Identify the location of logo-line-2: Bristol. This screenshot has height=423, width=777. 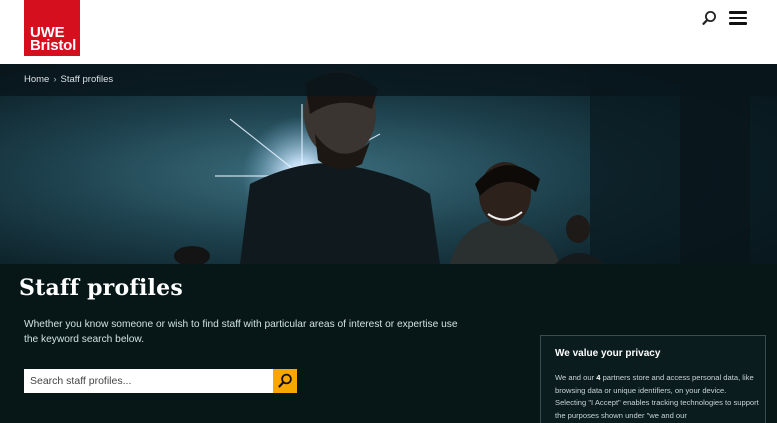
(53, 45).